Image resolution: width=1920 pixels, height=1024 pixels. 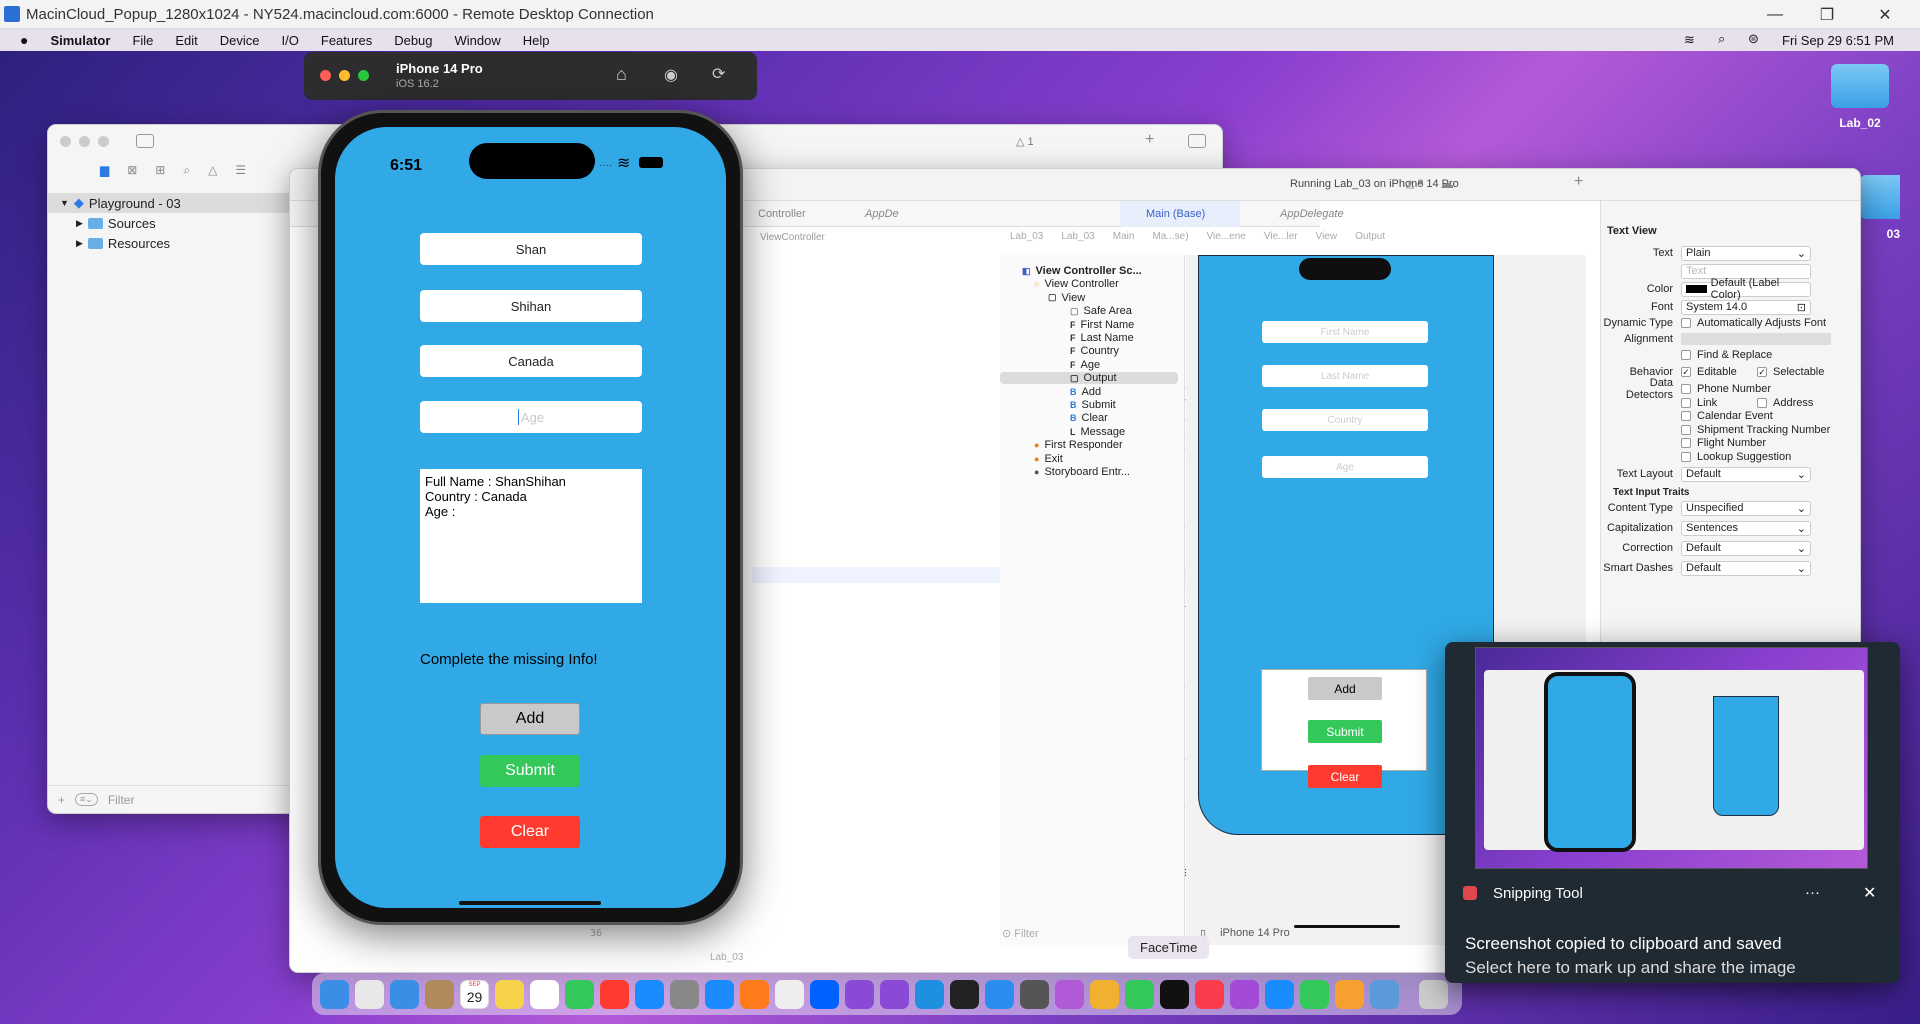 What do you see at coordinates (334, 994) in the screenshot?
I see `finder-icon` at bounding box center [334, 994].